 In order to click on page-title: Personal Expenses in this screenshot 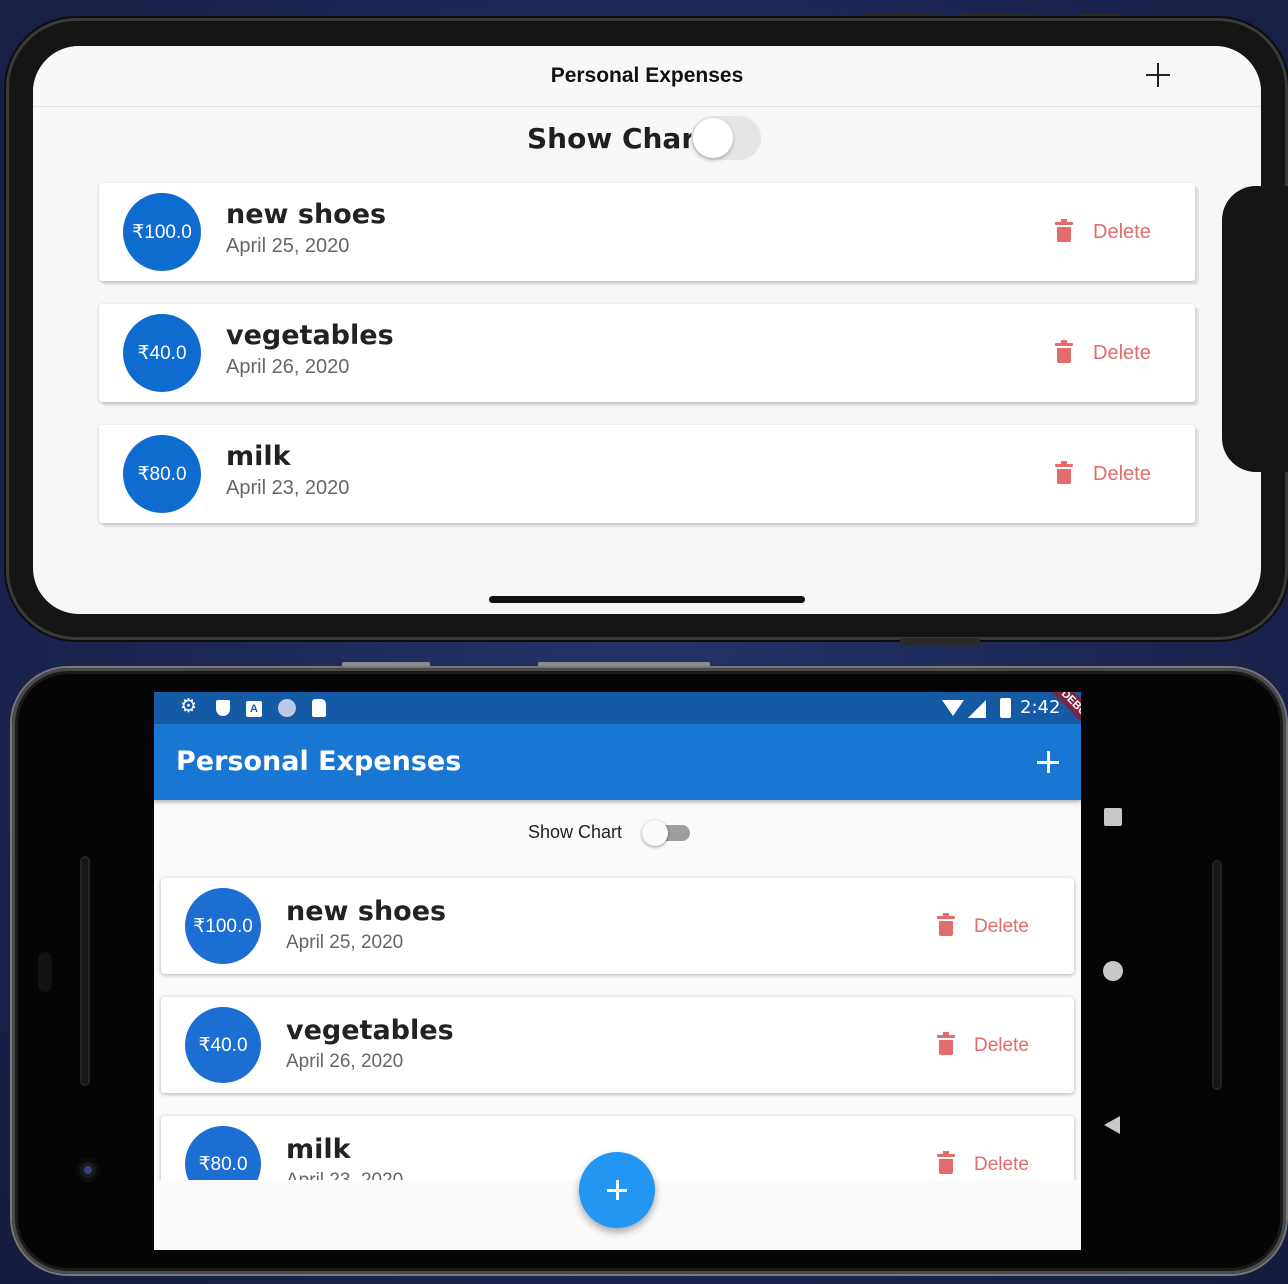, I will do `click(319, 761)`.